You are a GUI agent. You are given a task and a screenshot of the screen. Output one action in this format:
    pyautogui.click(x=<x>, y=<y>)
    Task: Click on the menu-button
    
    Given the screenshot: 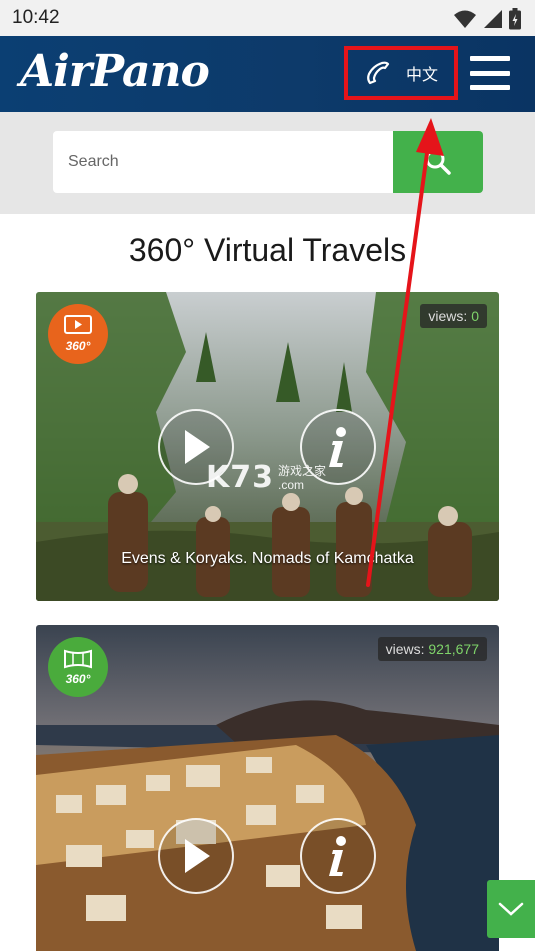 What is the action you would take?
    pyautogui.click(x=490, y=73)
    